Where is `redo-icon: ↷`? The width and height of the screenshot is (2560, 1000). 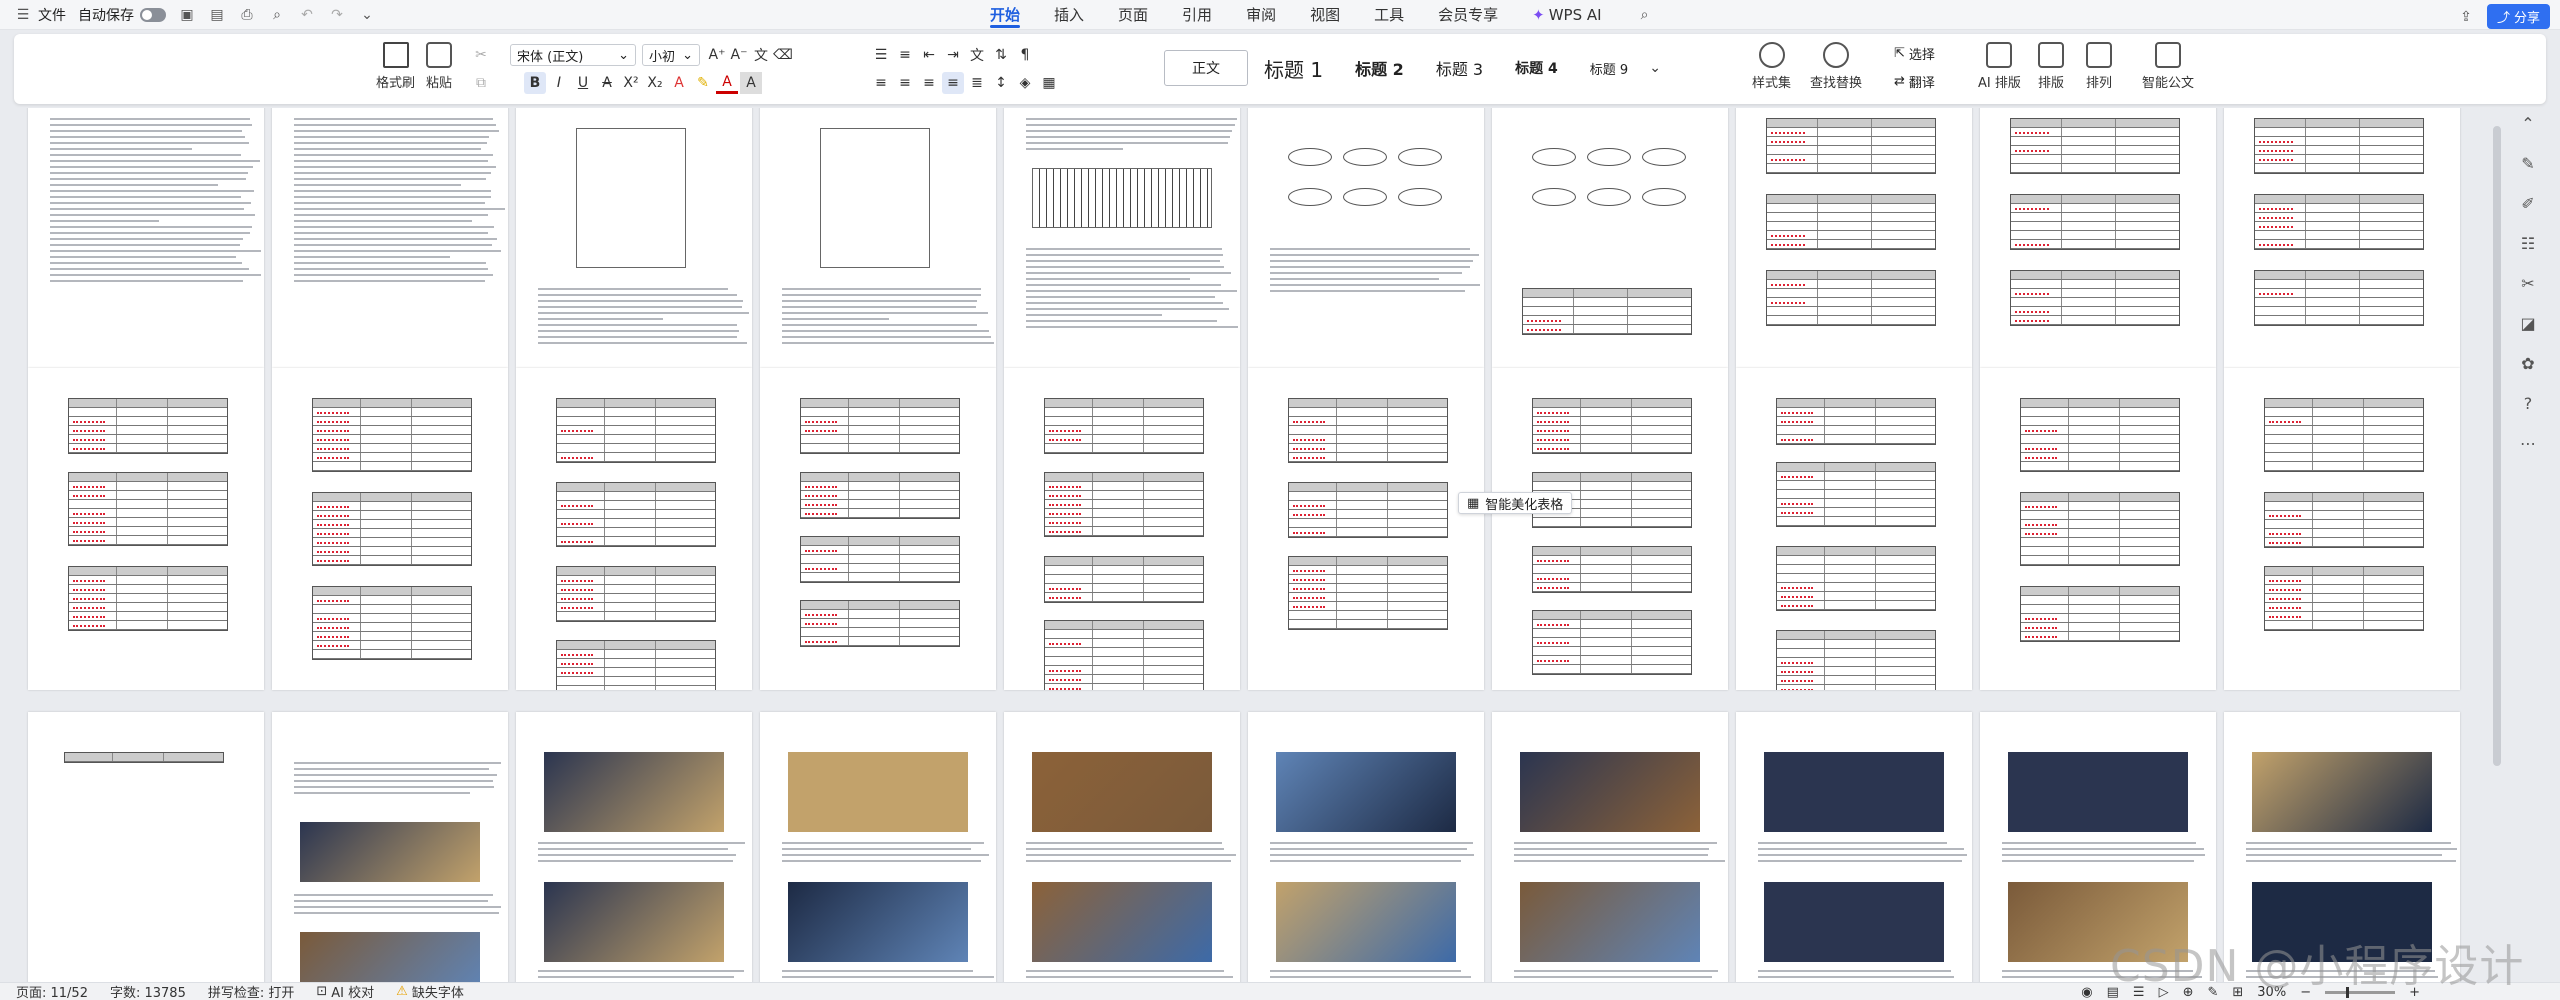 redo-icon: ↷ is located at coordinates (337, 15).